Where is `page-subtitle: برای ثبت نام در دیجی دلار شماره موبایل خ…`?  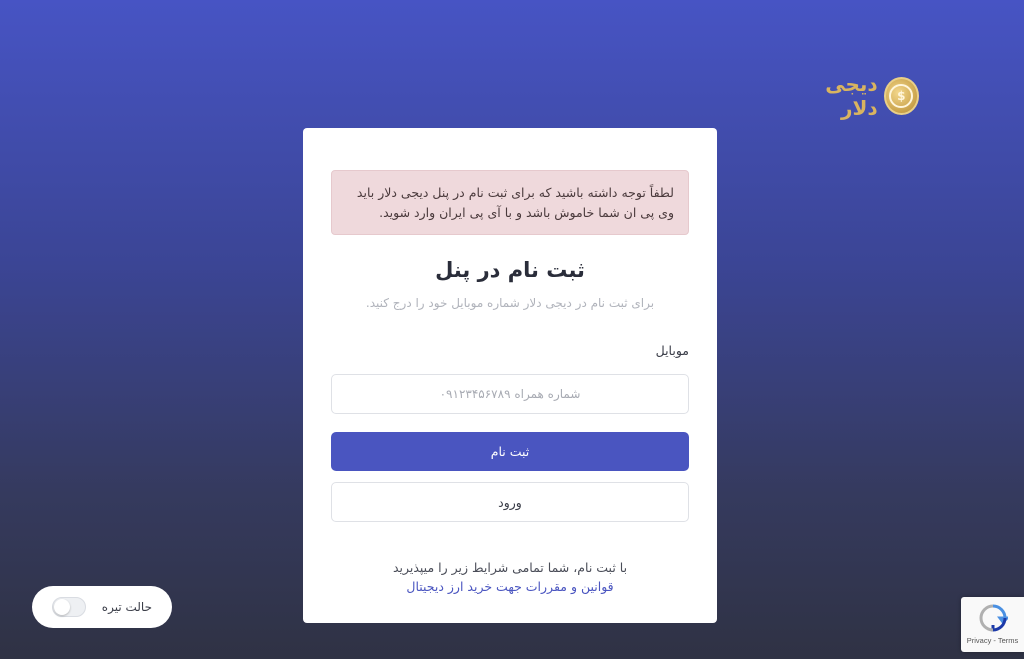 page-subtitle: برای ثبت نام در دیجی دلار شماره موبایل خ… is located at coordinates (510, 303).